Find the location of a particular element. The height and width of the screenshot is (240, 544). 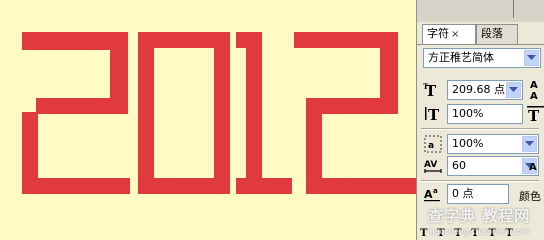

tab-paragraph-label: 段落 is located at coordinates (492, 33).